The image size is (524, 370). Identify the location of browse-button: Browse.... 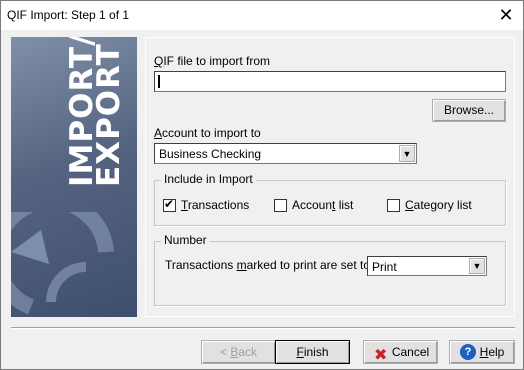
(469, 110).